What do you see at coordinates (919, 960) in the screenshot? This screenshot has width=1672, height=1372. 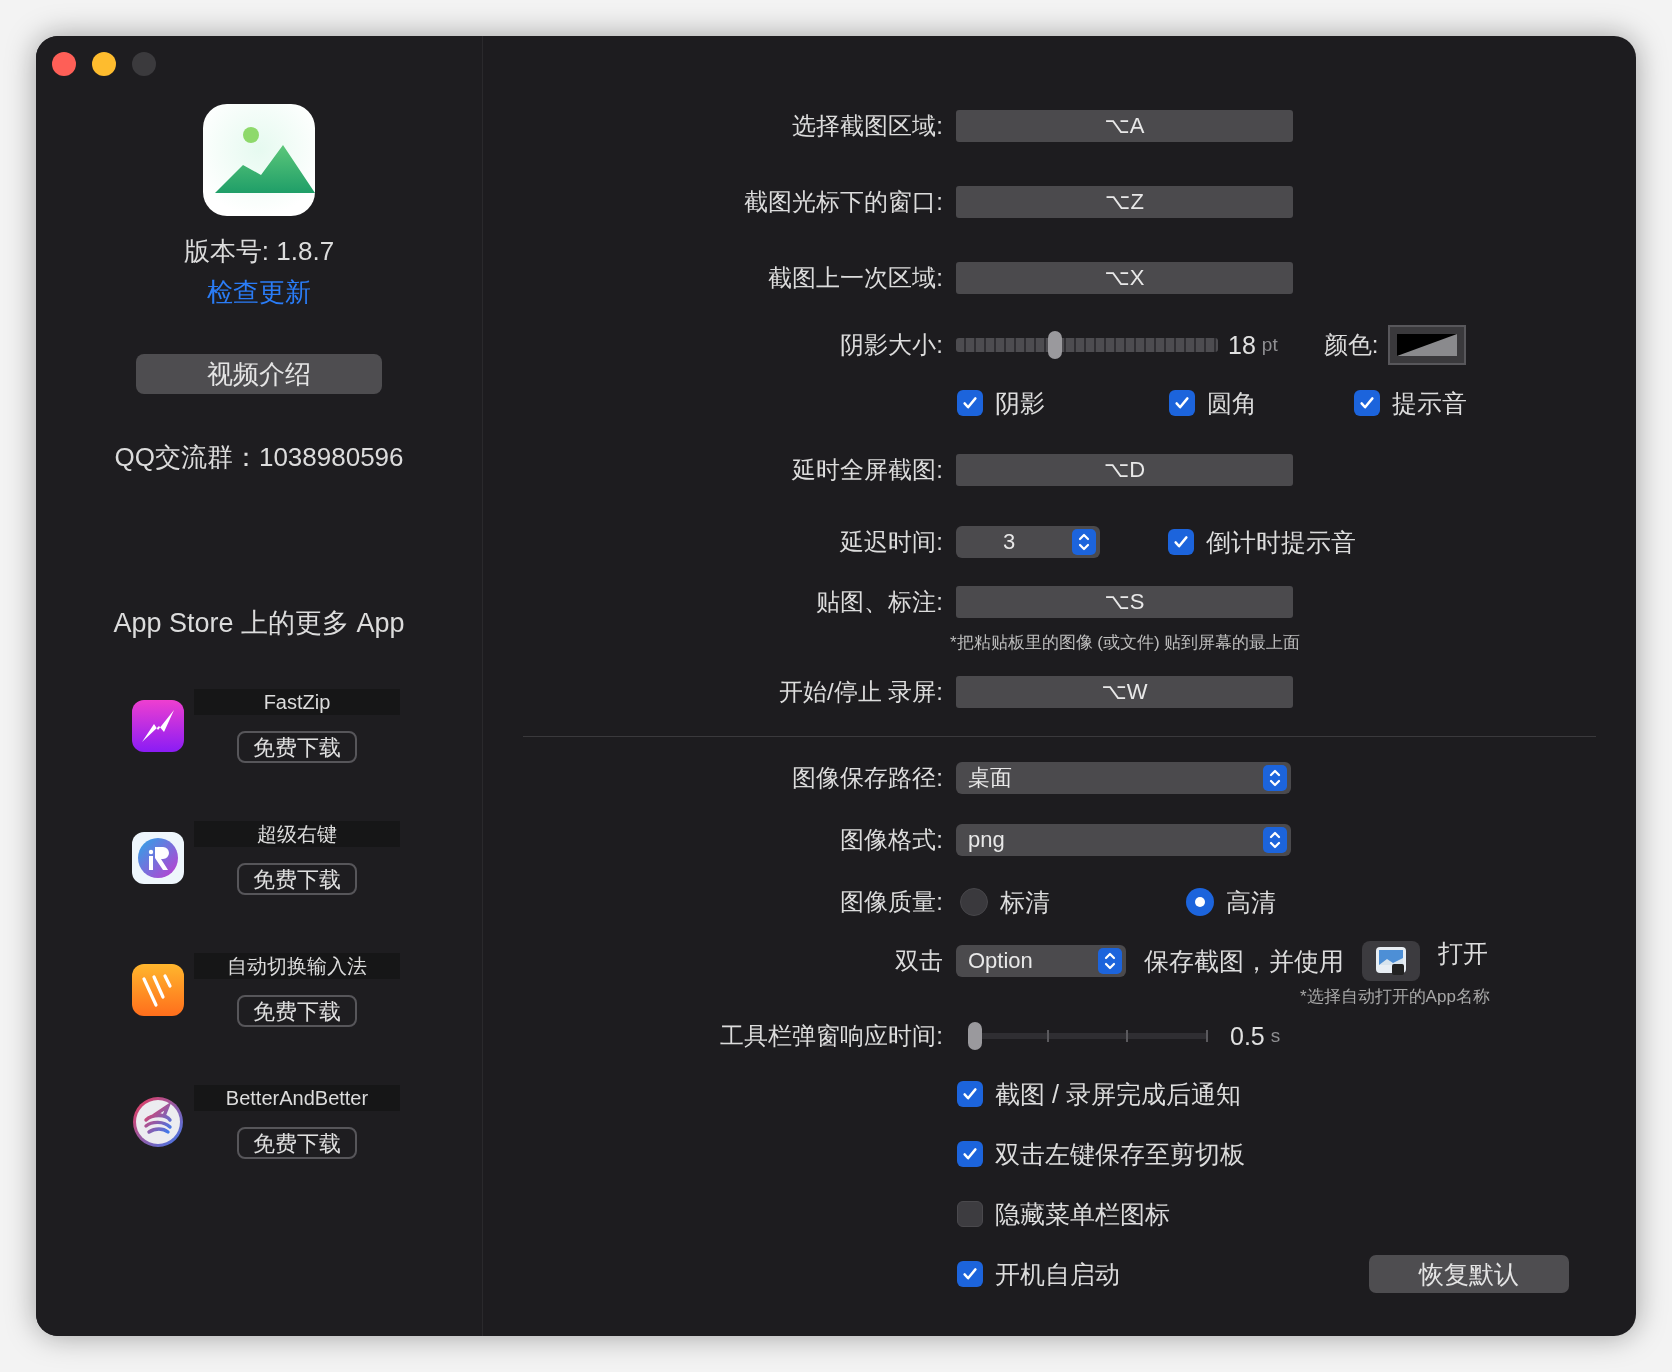 I see `field-label: 双击` at bounding box center [919, 960].